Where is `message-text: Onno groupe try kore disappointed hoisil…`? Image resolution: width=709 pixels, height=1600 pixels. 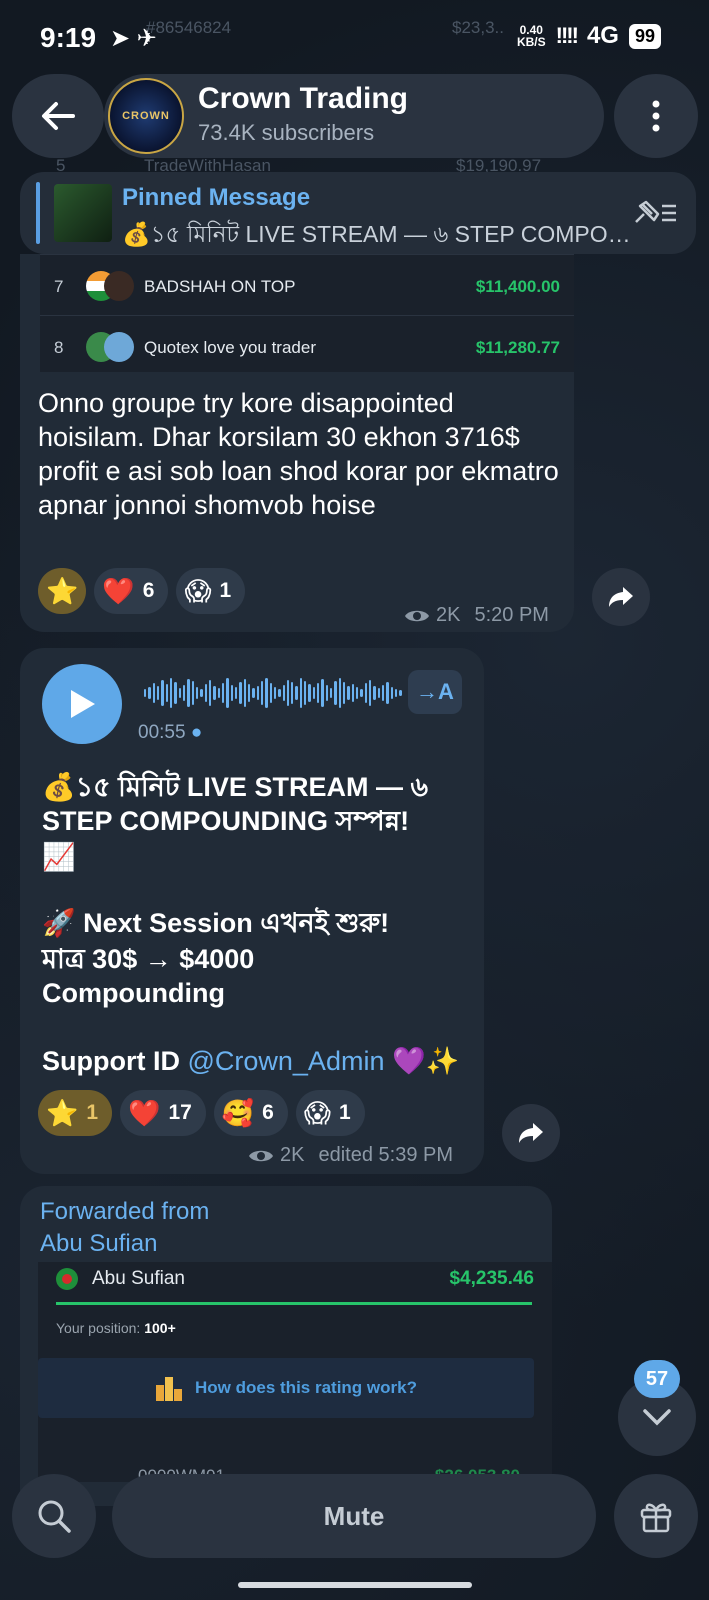
message-text: Onno groupe try kore disappointed hoisil… is located at coordinates (298, 454).